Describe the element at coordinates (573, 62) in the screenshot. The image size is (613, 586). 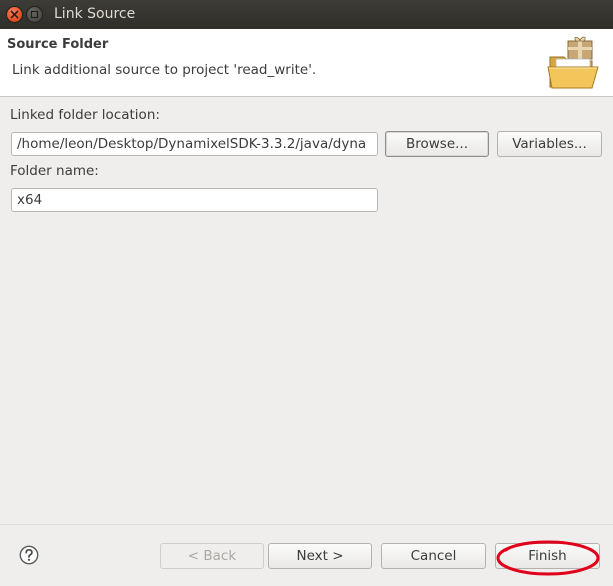
I see `folder-with-package-icon` at that location.